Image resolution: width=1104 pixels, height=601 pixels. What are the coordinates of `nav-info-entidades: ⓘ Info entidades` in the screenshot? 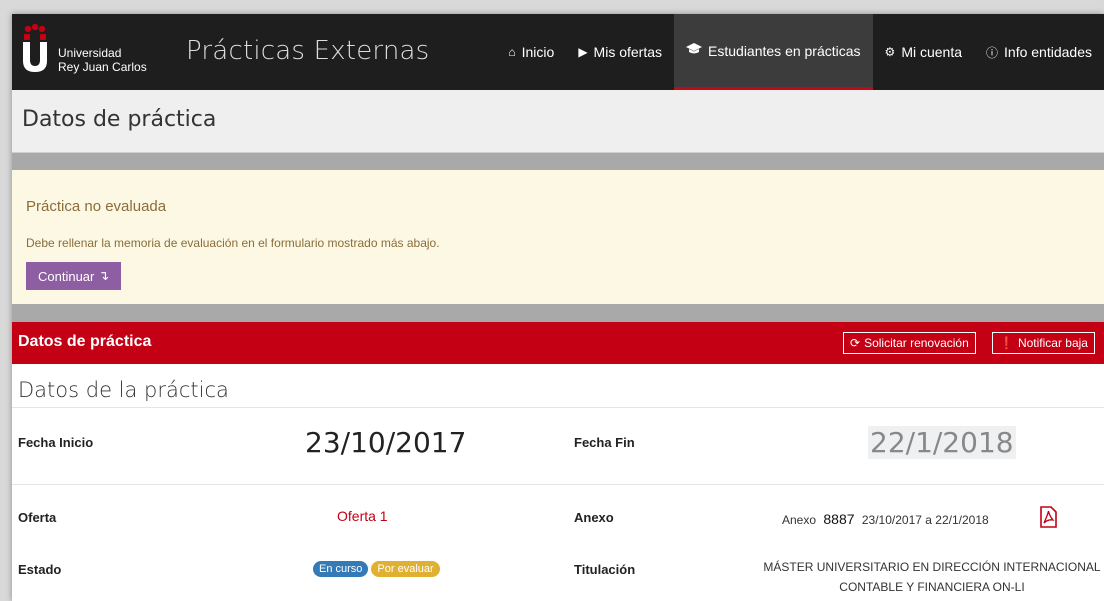 It's located at (1039, 52).